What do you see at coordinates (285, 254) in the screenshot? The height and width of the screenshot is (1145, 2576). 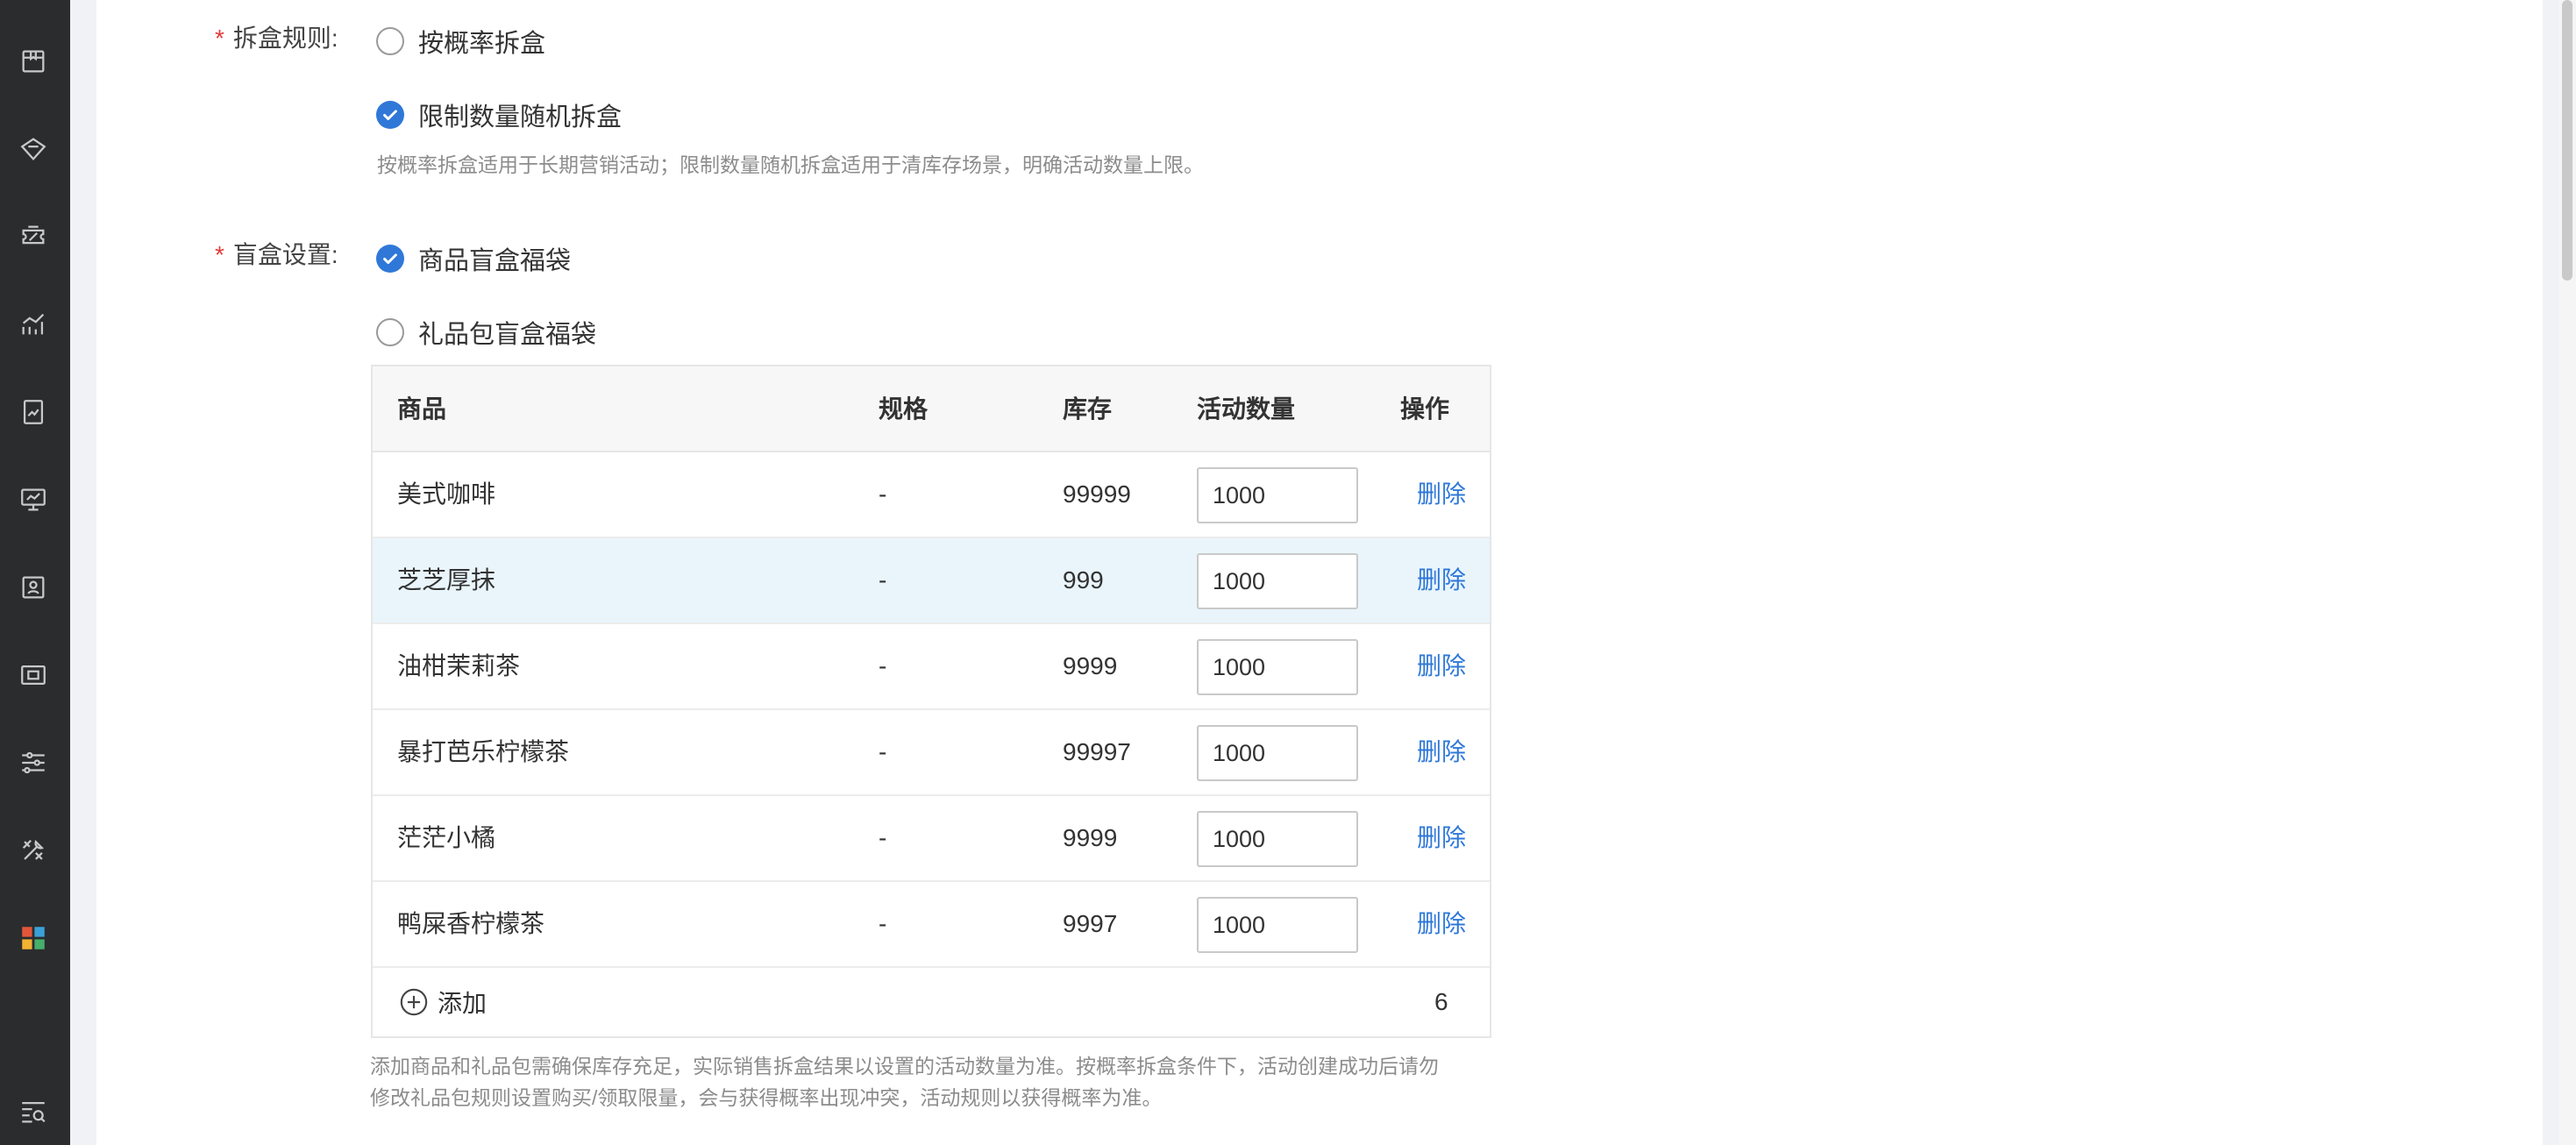 I see `setting-label-text: 盲盒设置:` at bounding box center [285, 254].